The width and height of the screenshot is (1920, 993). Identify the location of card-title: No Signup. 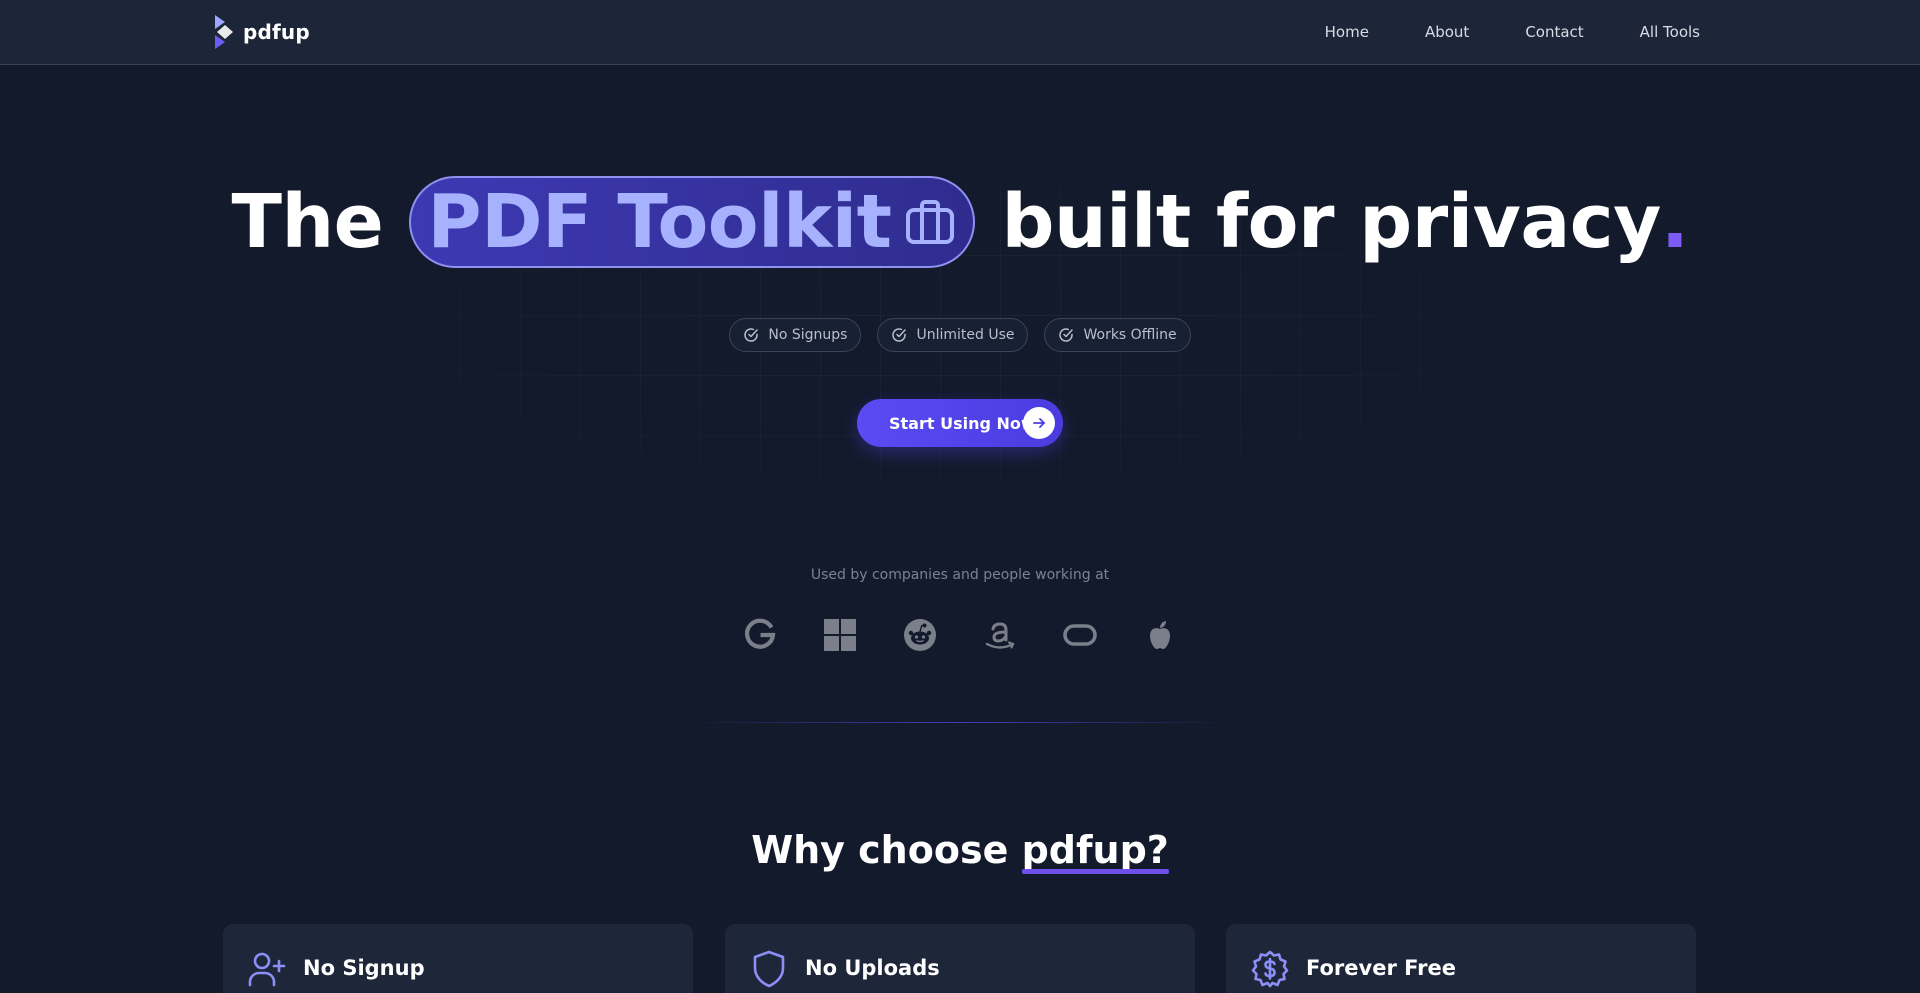
(364, 968).